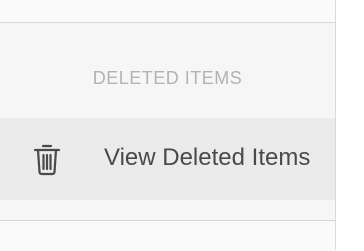 The height and width of the screenshot is (251, 364). Describe the element at coordinates (207, 157) in the screenshot. I see `menu-item-label: View Deleted Items` at that location.